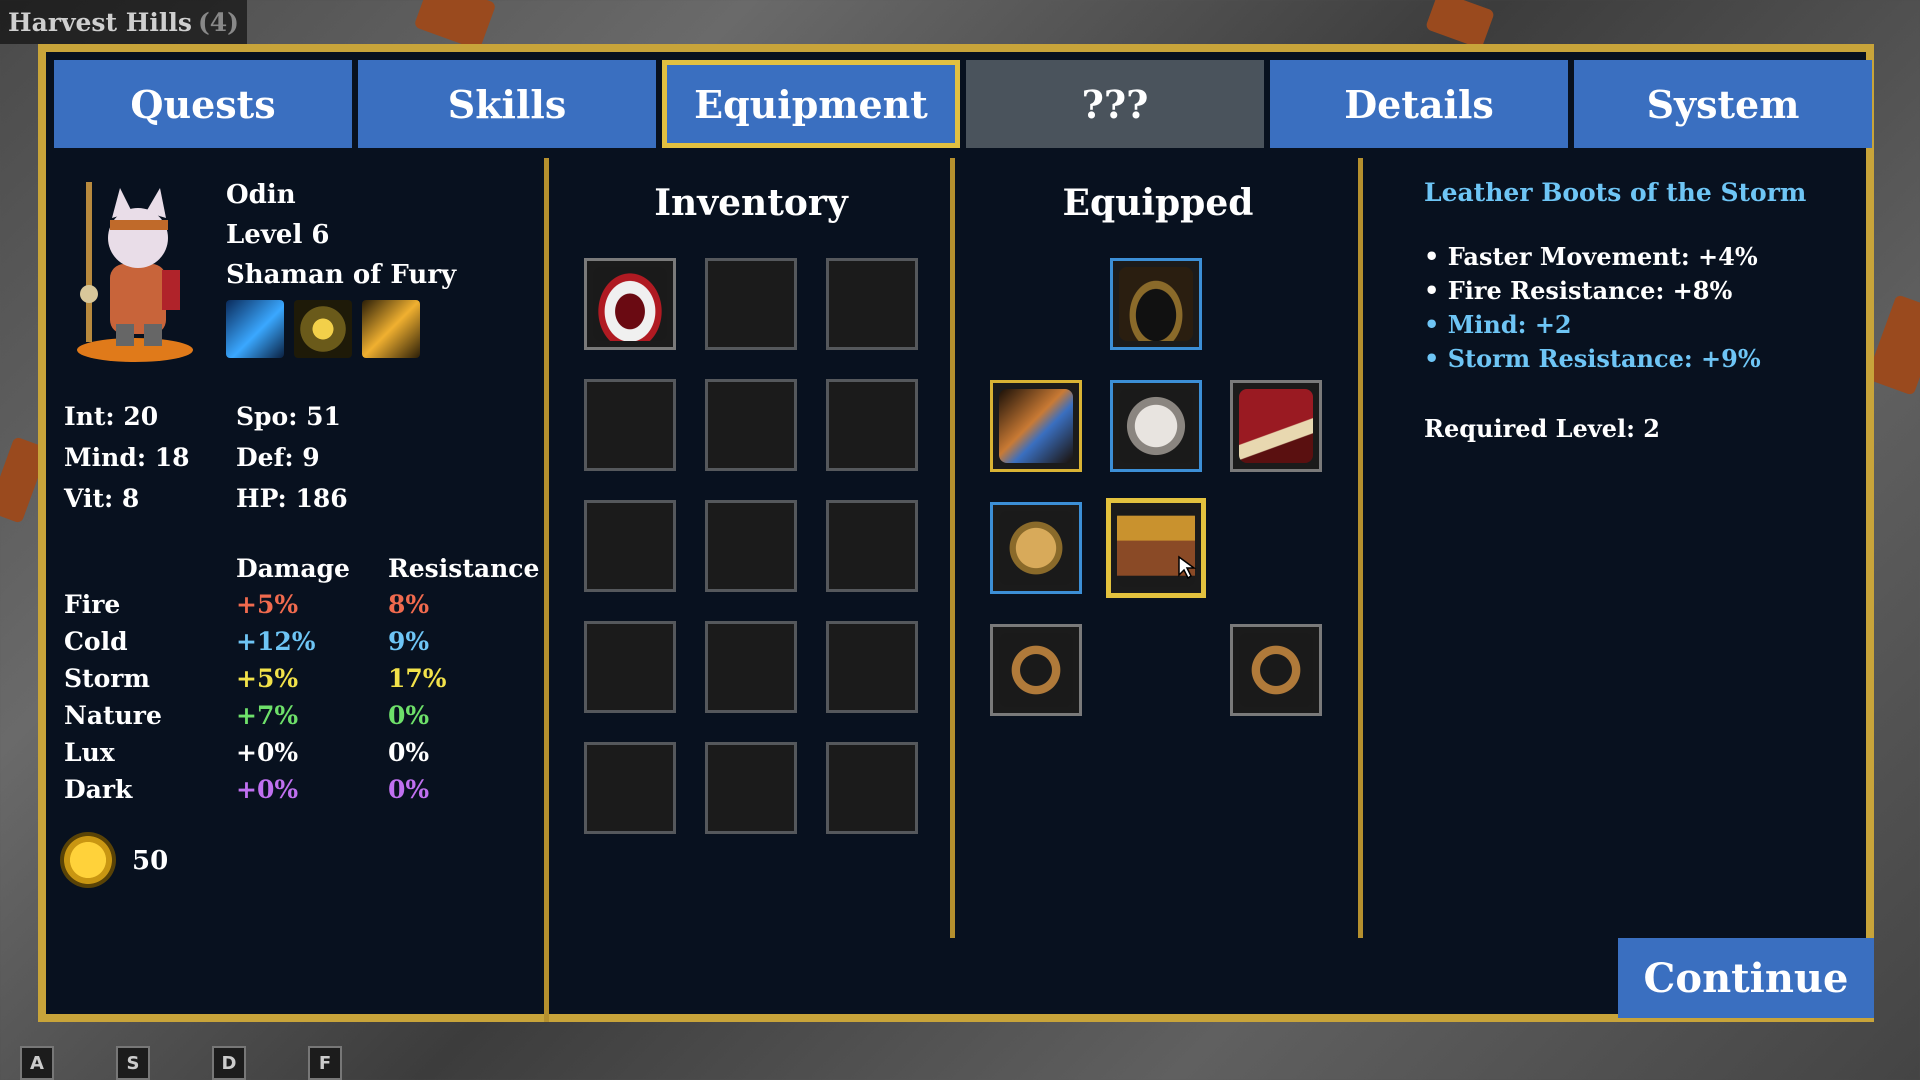  I want to click on element-resistance-fire: 8%, so click(409, 604).